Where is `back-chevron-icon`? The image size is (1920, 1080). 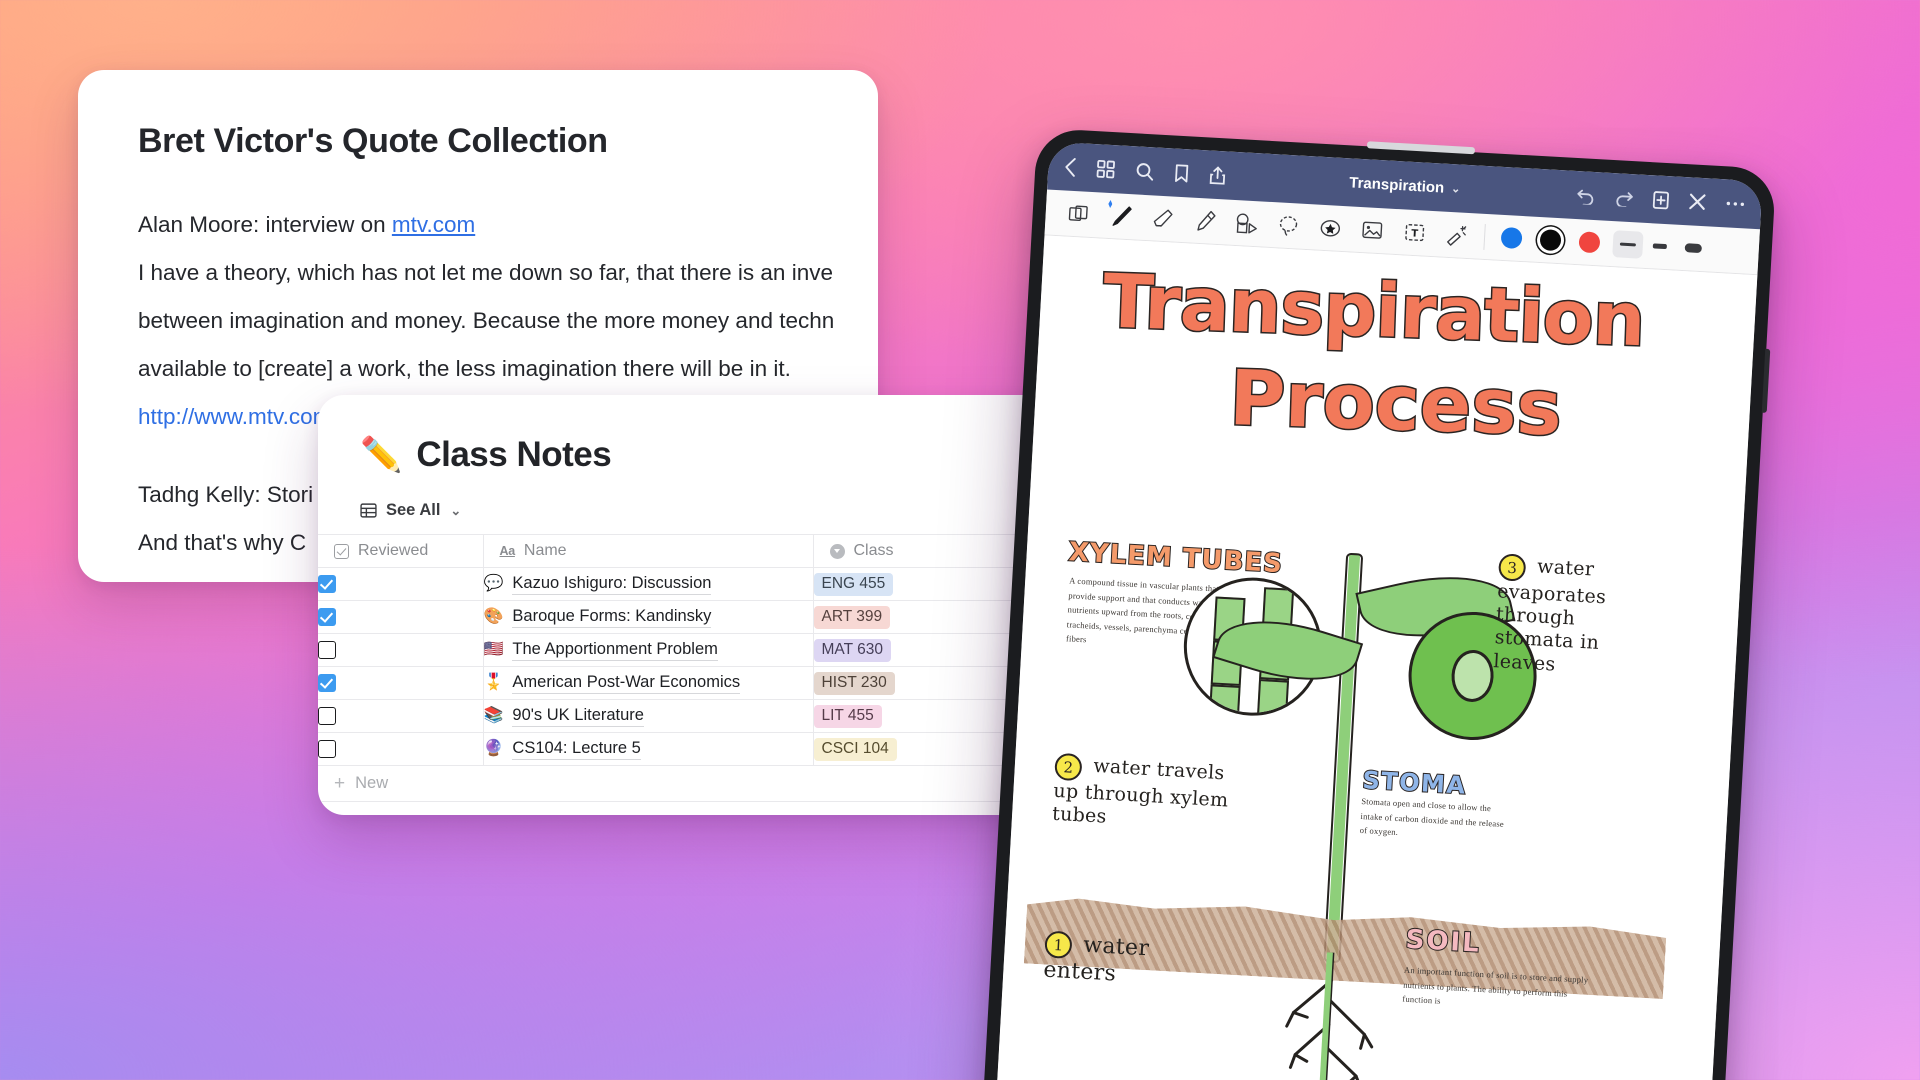
back-chevron-icon is located at coordinates (1070, 167).